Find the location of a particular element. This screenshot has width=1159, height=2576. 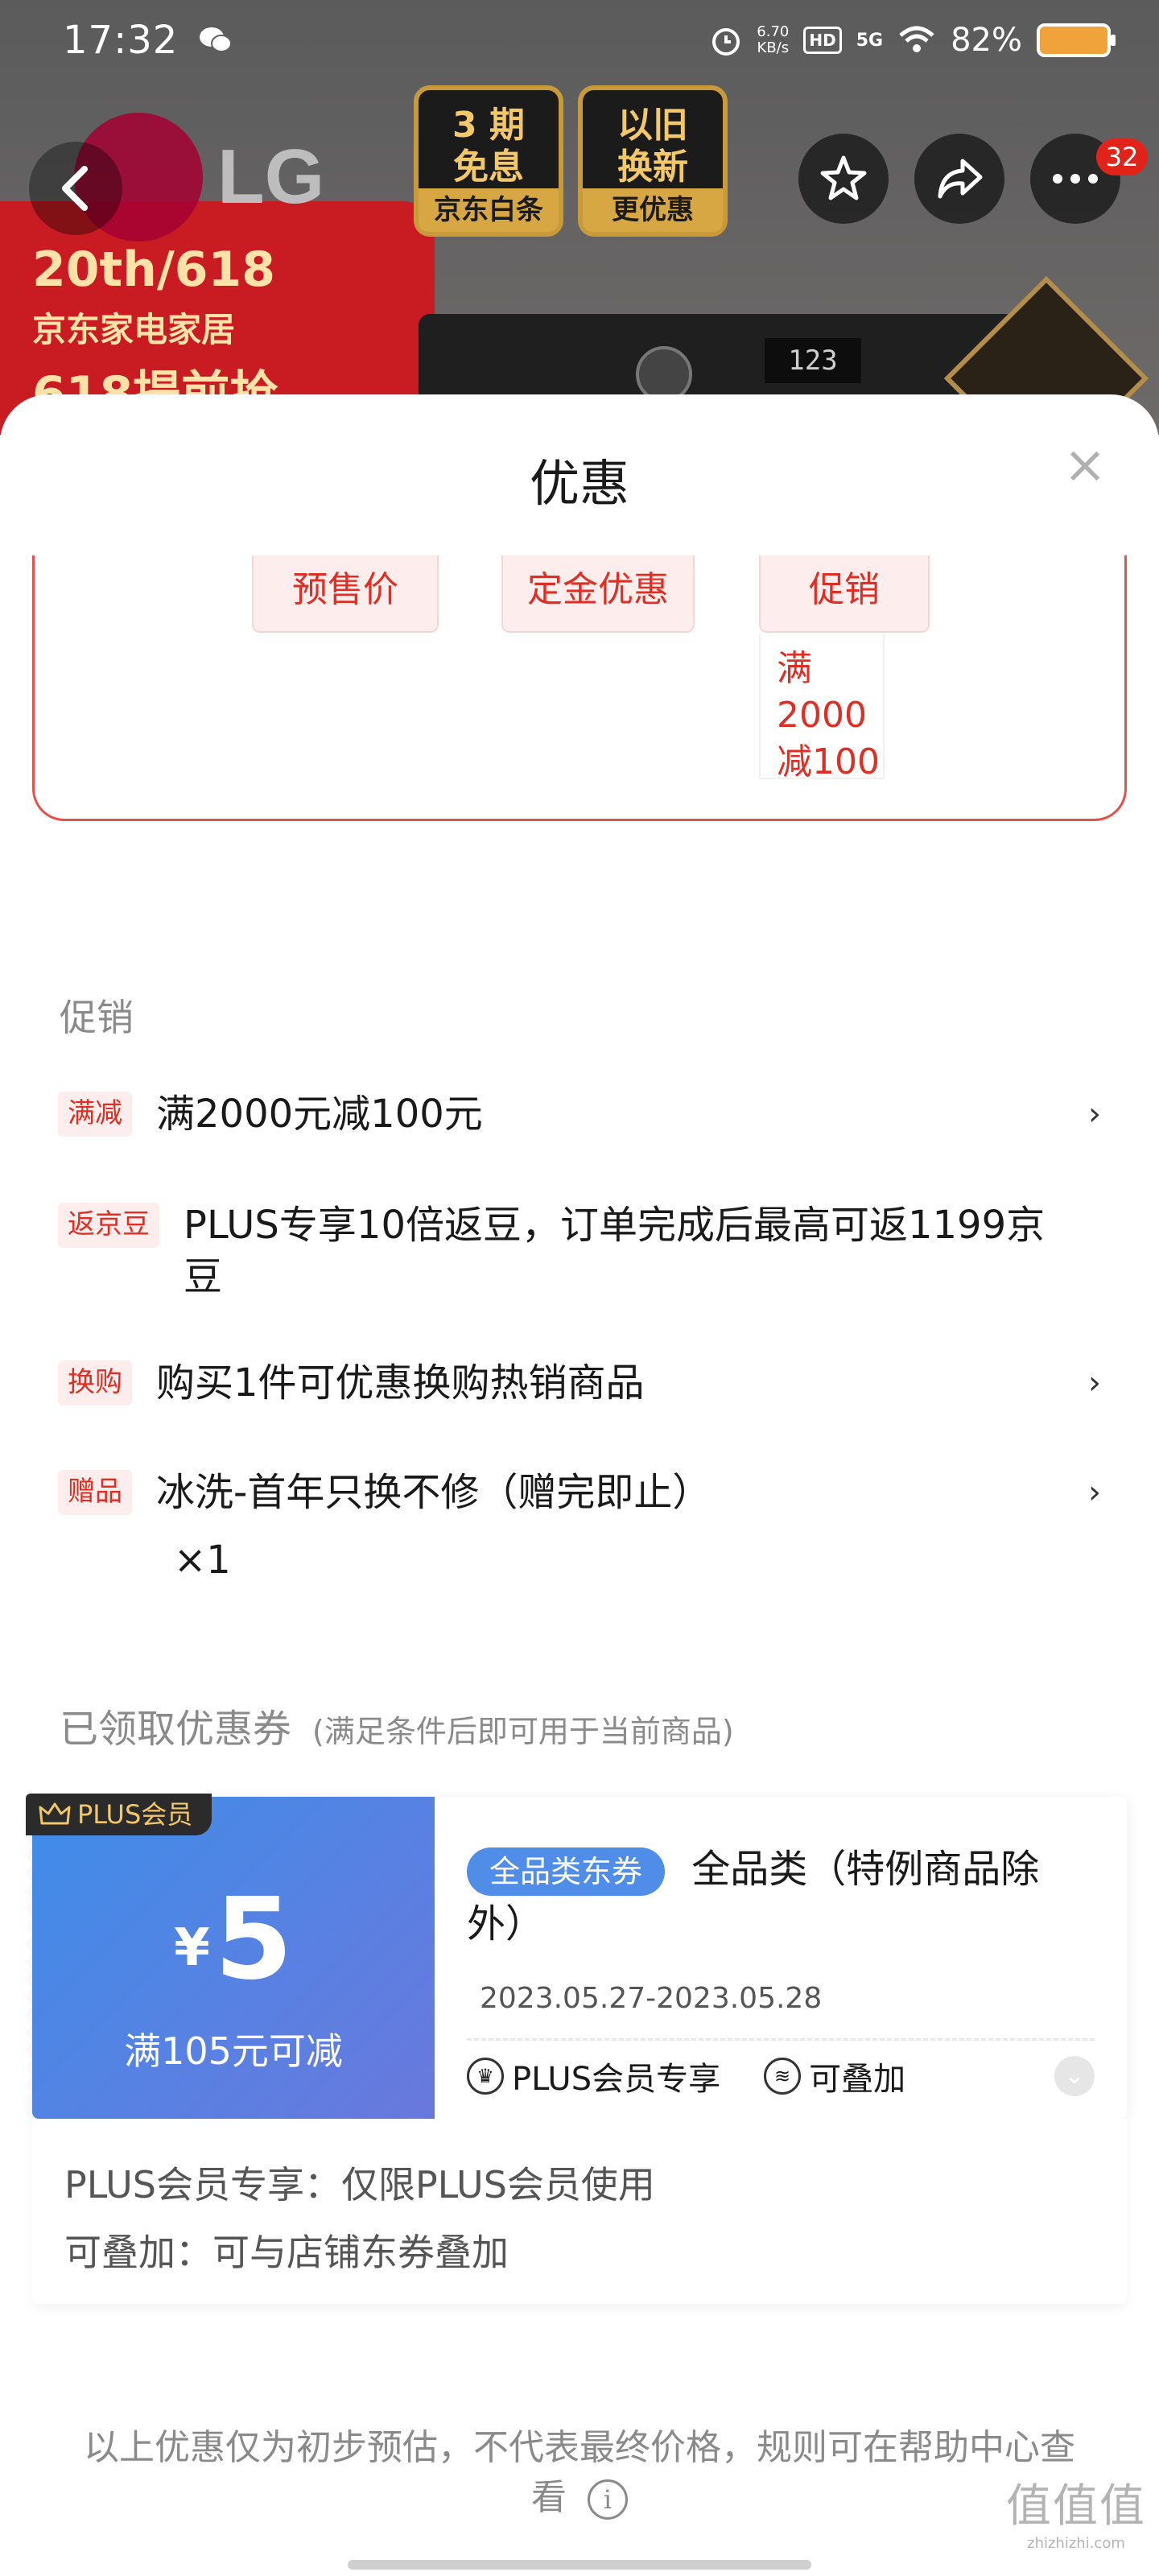

watermark: 值值值 zhizhizhi.com is located at coordinates (1076, 2511).